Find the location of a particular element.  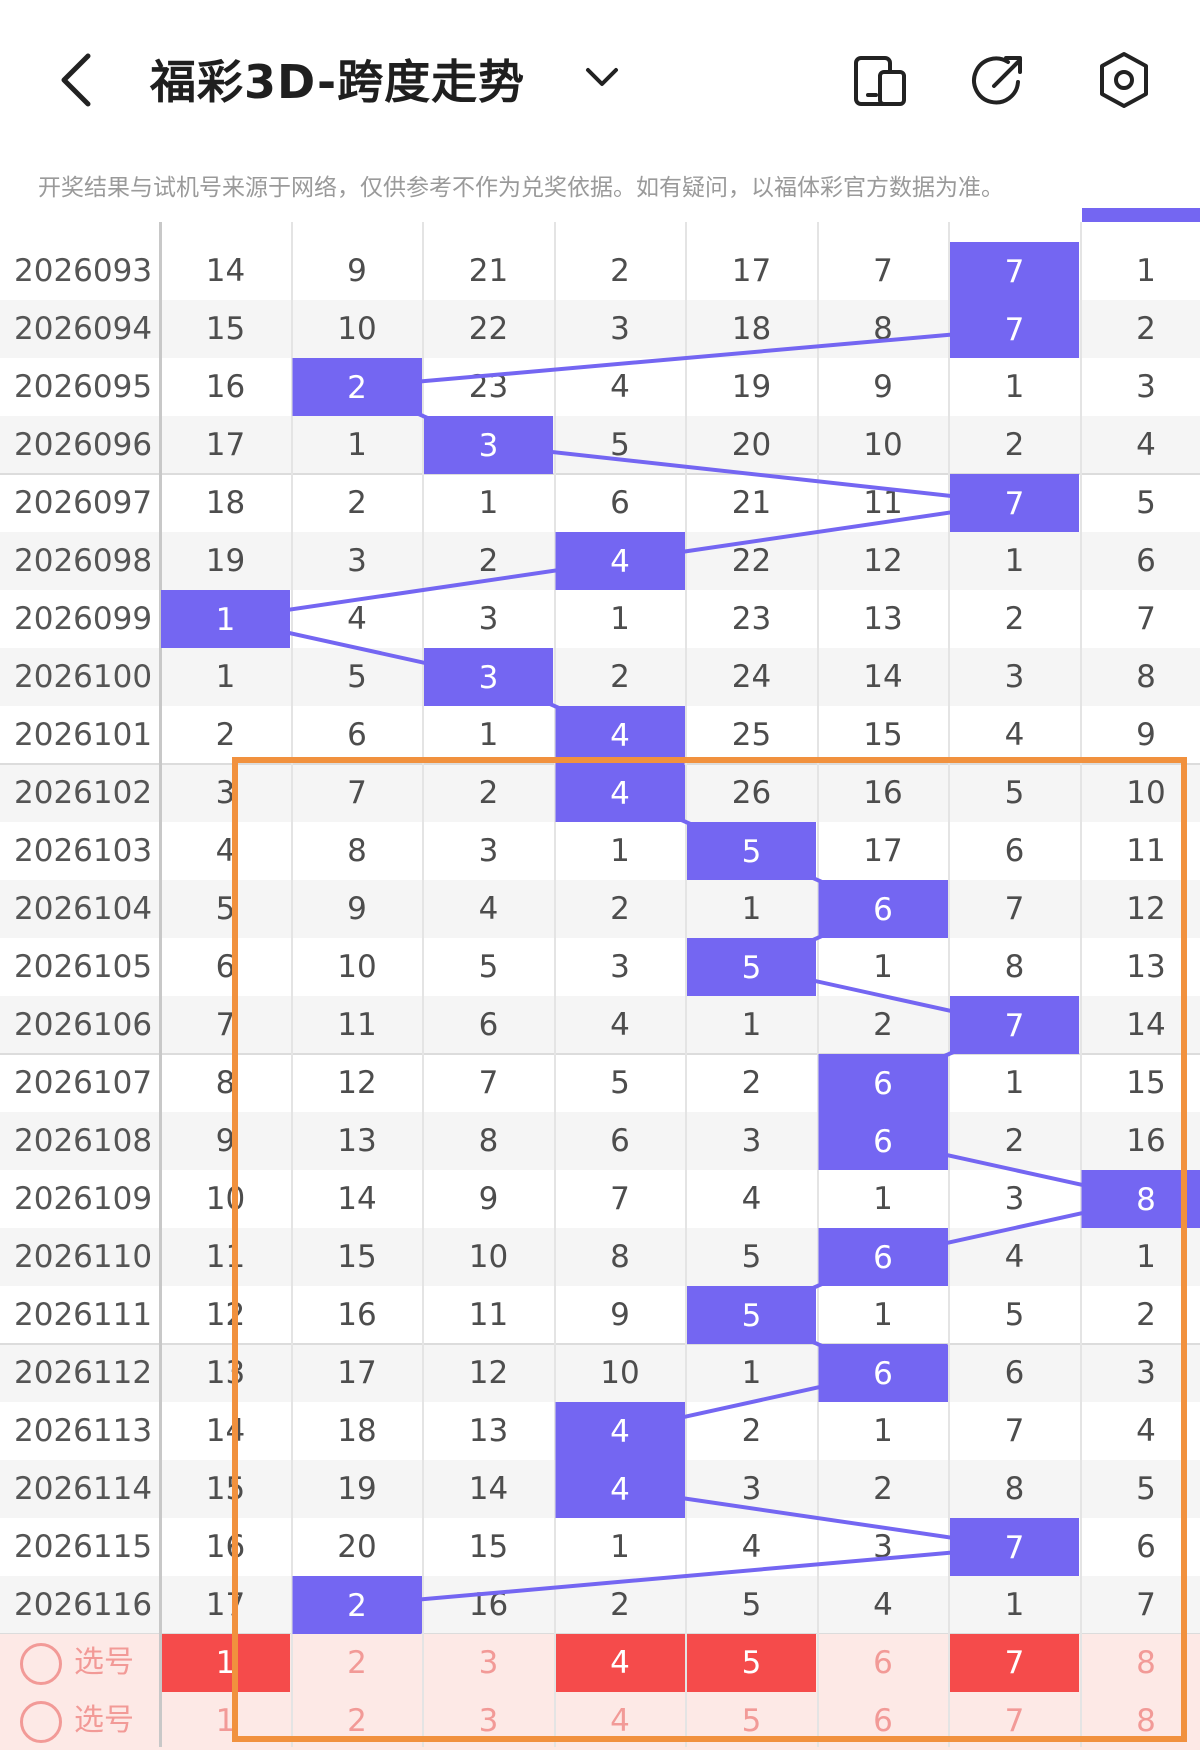

issue-number: 2026108 is located at coordinates (84, 1141).